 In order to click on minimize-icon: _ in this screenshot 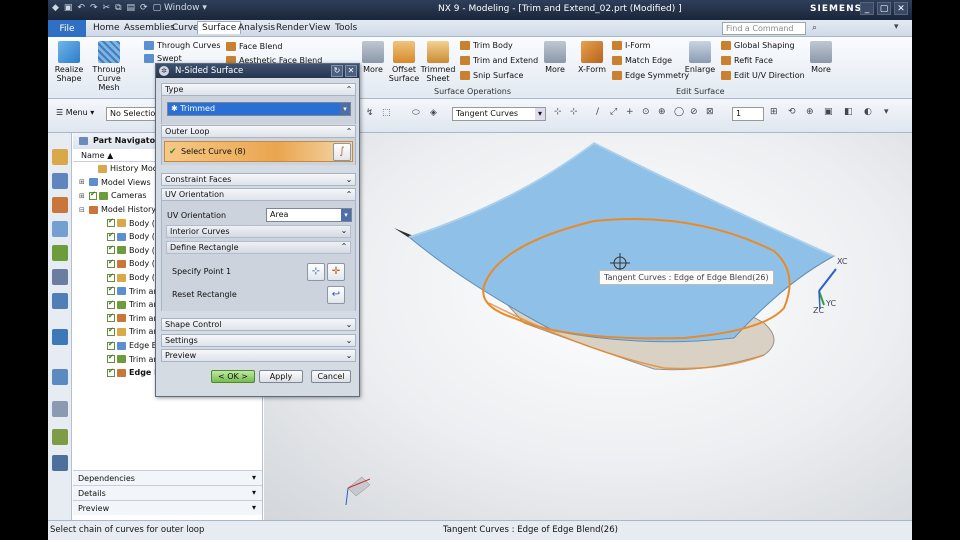, I will do `click(867, 8)`.